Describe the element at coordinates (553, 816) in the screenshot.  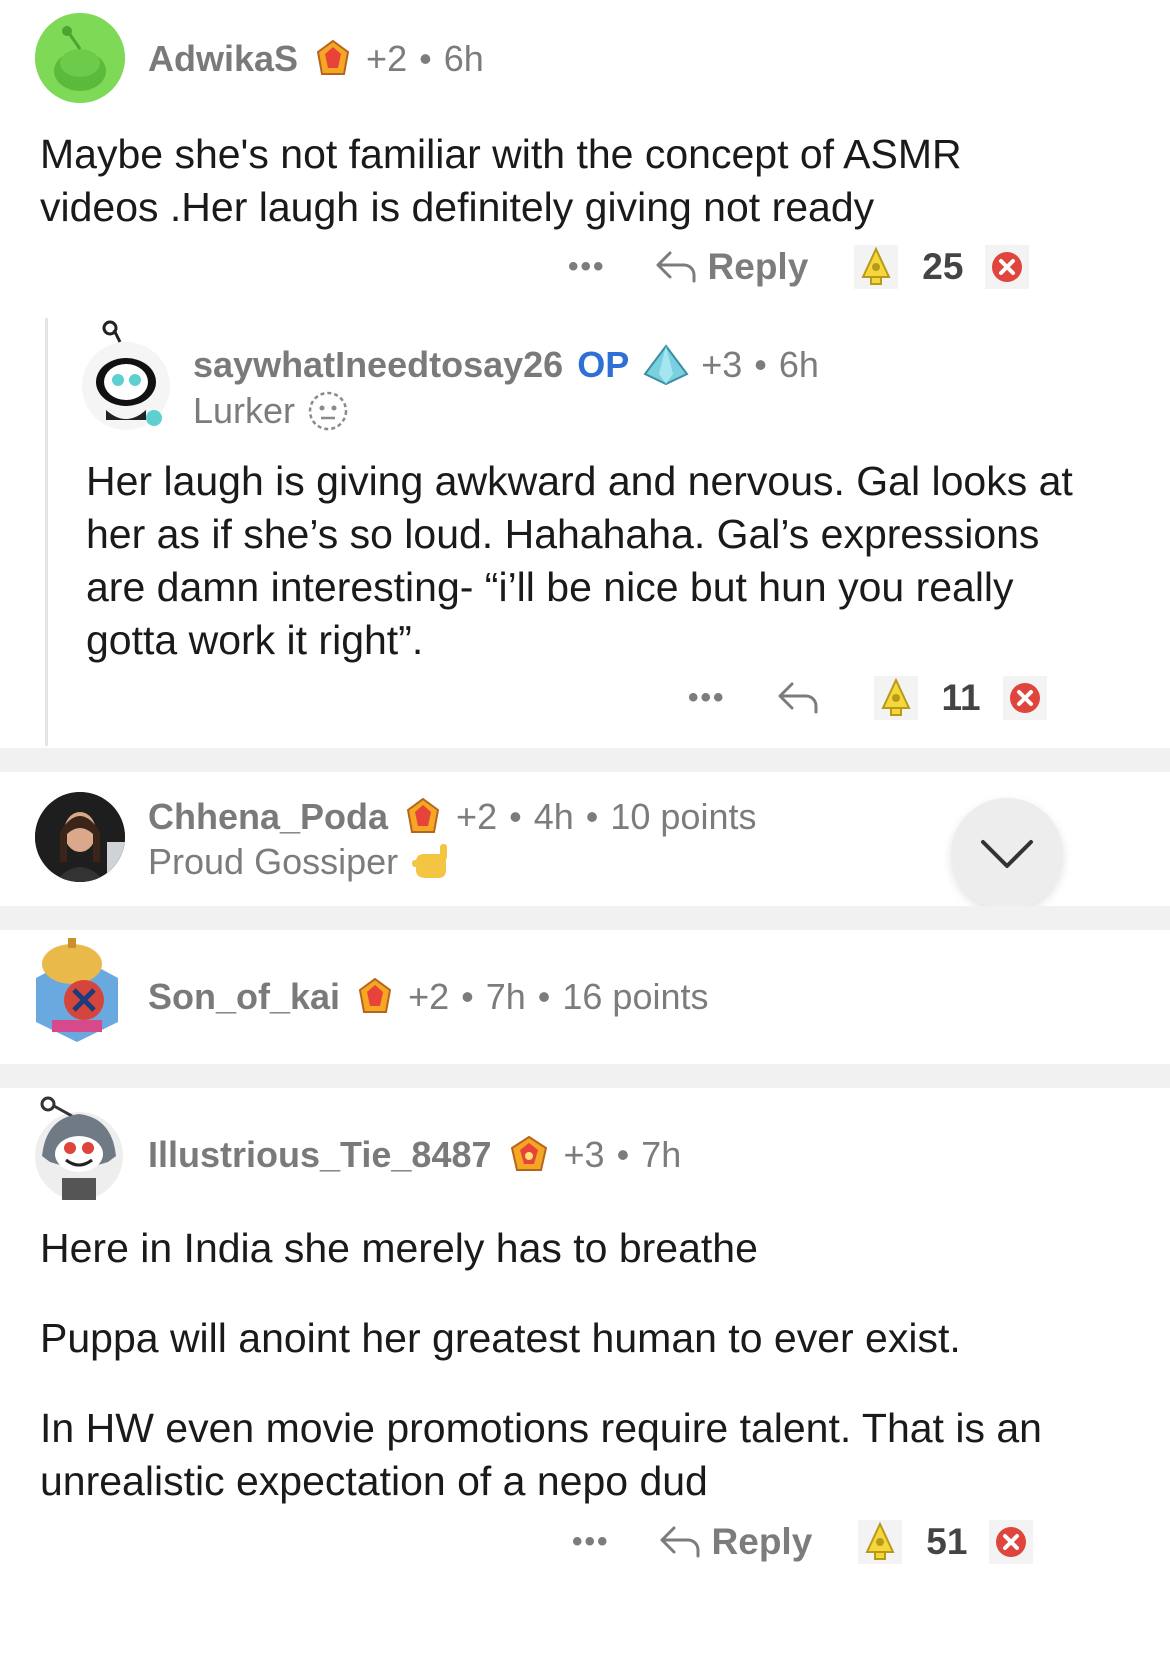
I see `comment-age: 4h` at that location.